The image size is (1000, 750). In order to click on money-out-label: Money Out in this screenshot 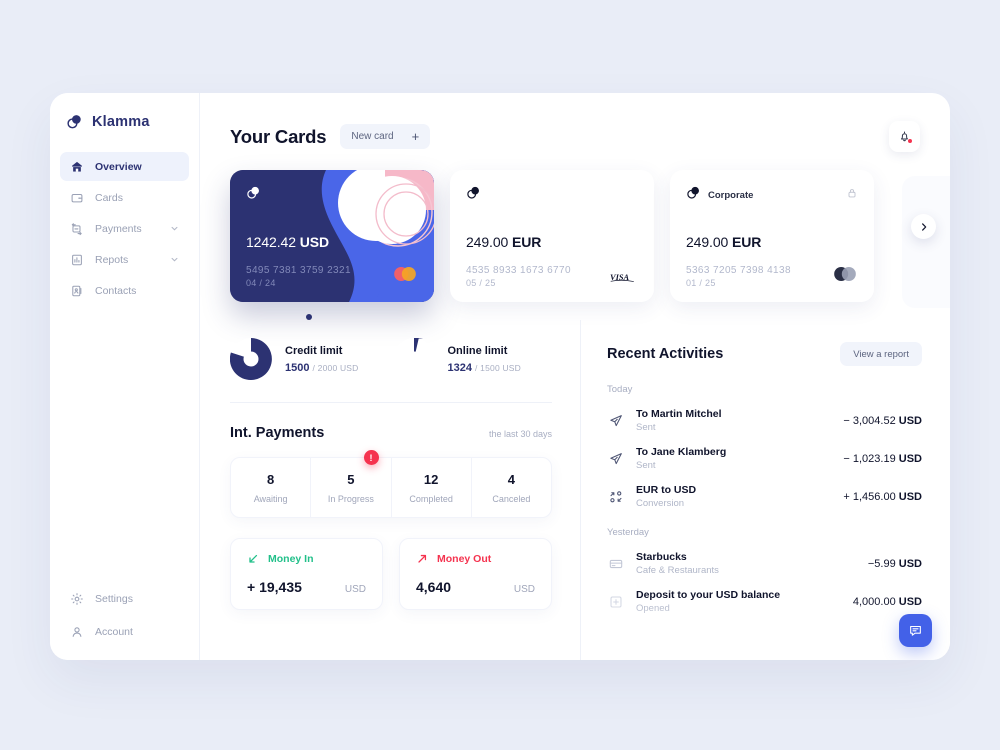, I will do `click(464, 559)`.